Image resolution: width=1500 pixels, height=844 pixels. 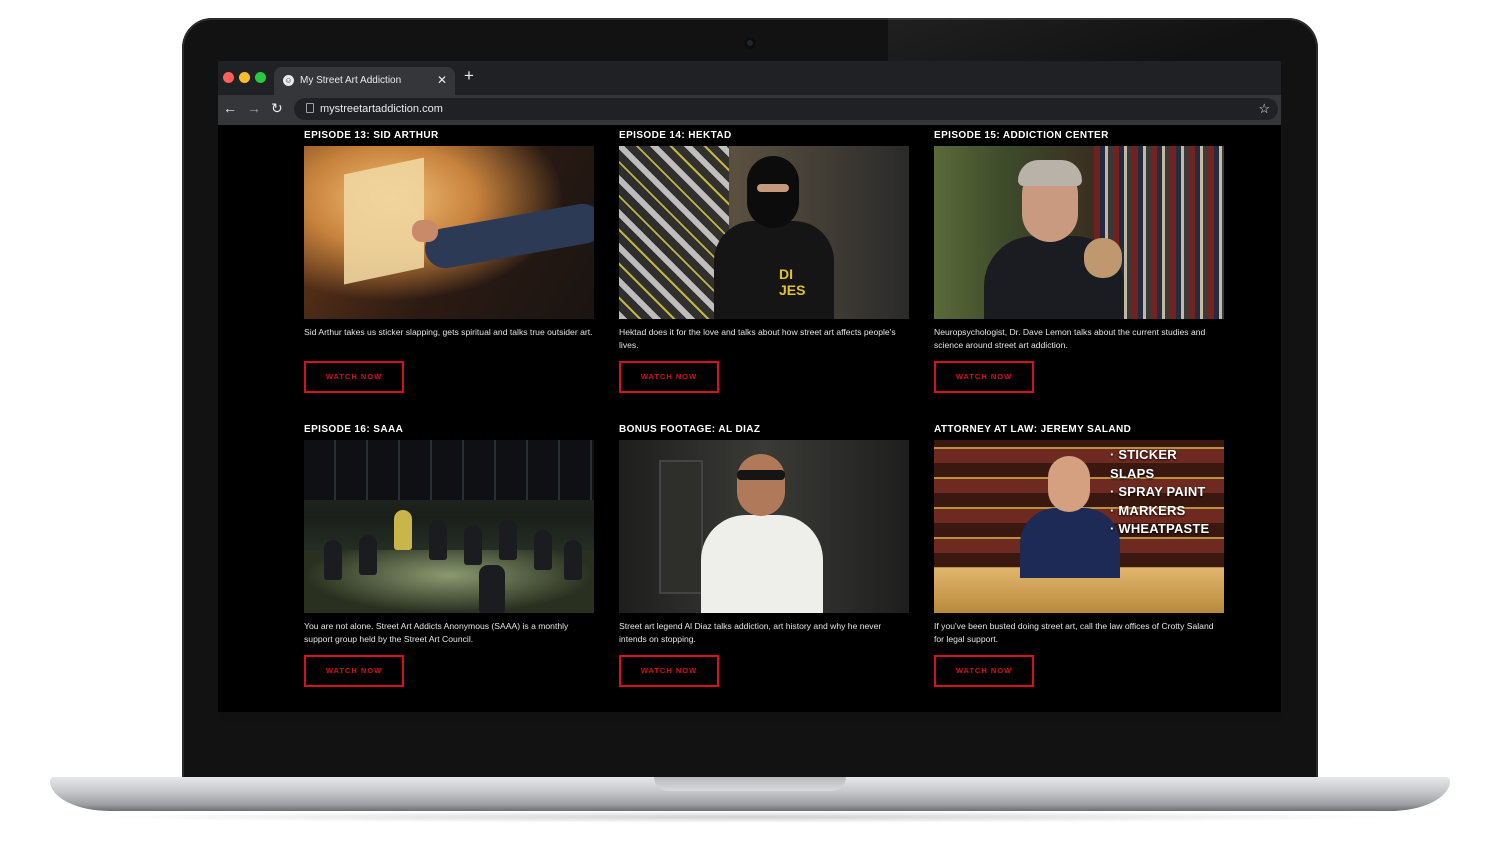 I want to click on shirt-print: DI JES, so click(x=792, y=282).